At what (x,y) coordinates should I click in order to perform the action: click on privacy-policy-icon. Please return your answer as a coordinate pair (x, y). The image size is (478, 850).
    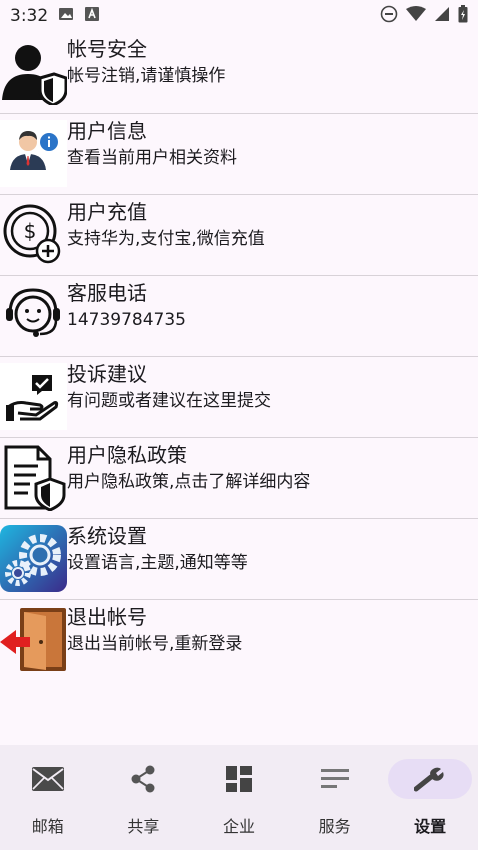
    Looking at the image, I should click on (33, 477).